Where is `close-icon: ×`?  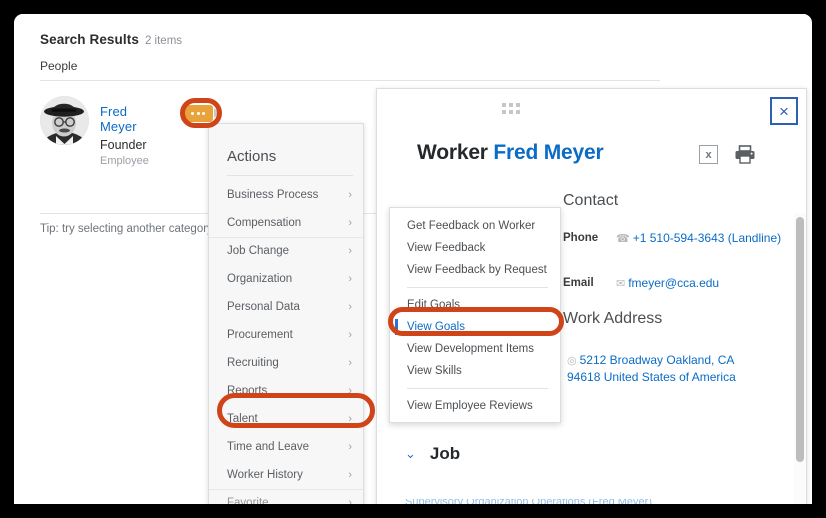
close-icon: × is located at coordinates (784, 111).